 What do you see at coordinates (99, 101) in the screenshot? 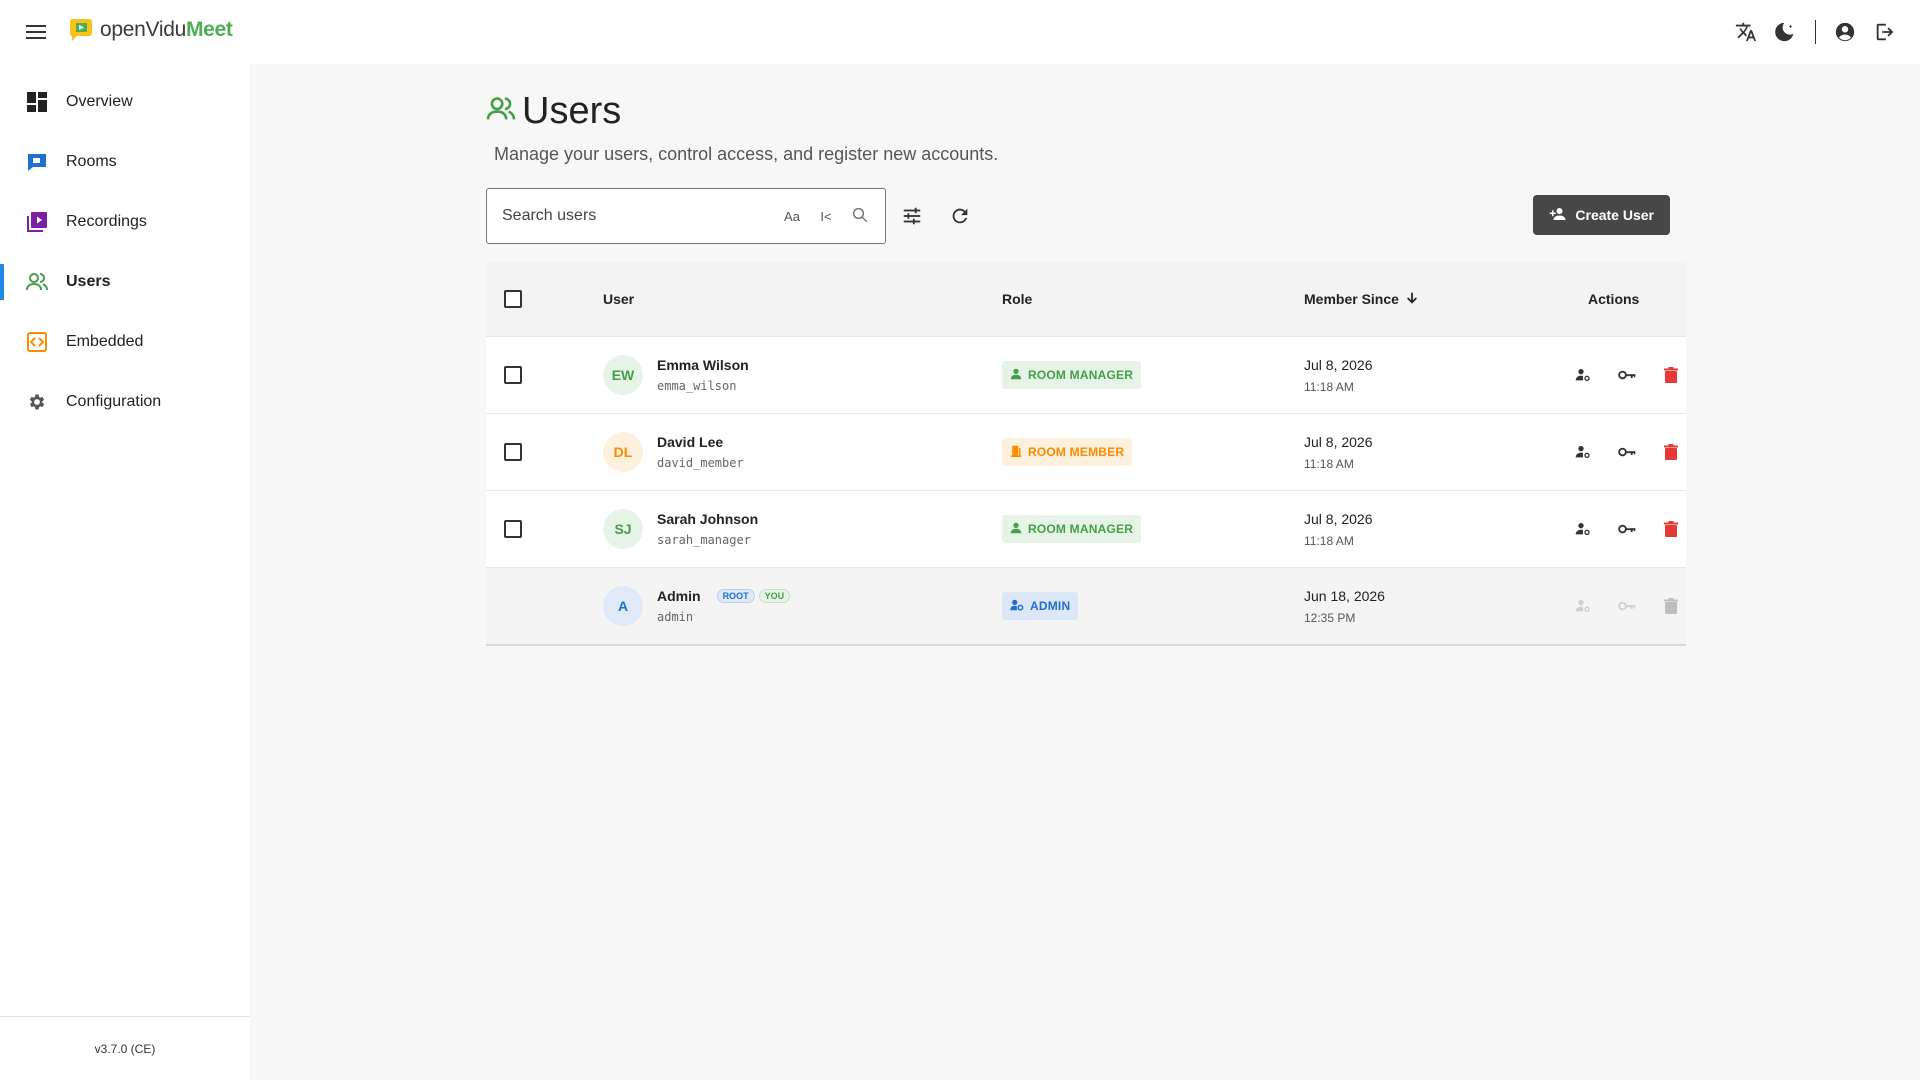
I see `sidebar-item-label: Overview` at bounding box center [99, 101].